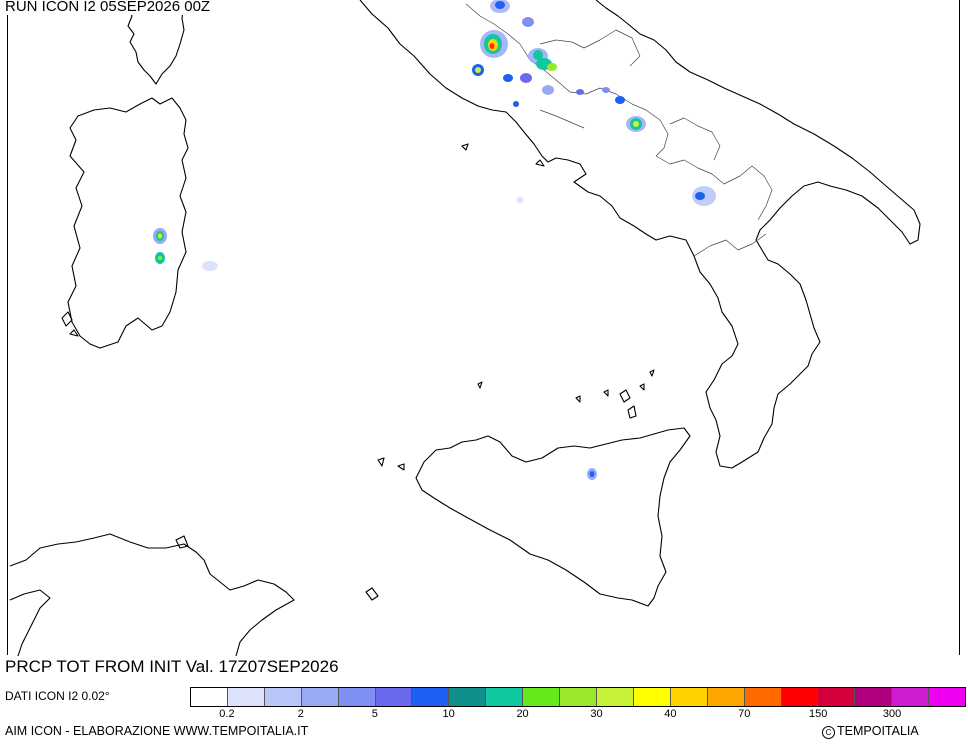 This screenshot has width=968, height=745. Describe the element at coordinates (522, 714) in the screenshot. I see `legend-tick-label: 20` at that location.